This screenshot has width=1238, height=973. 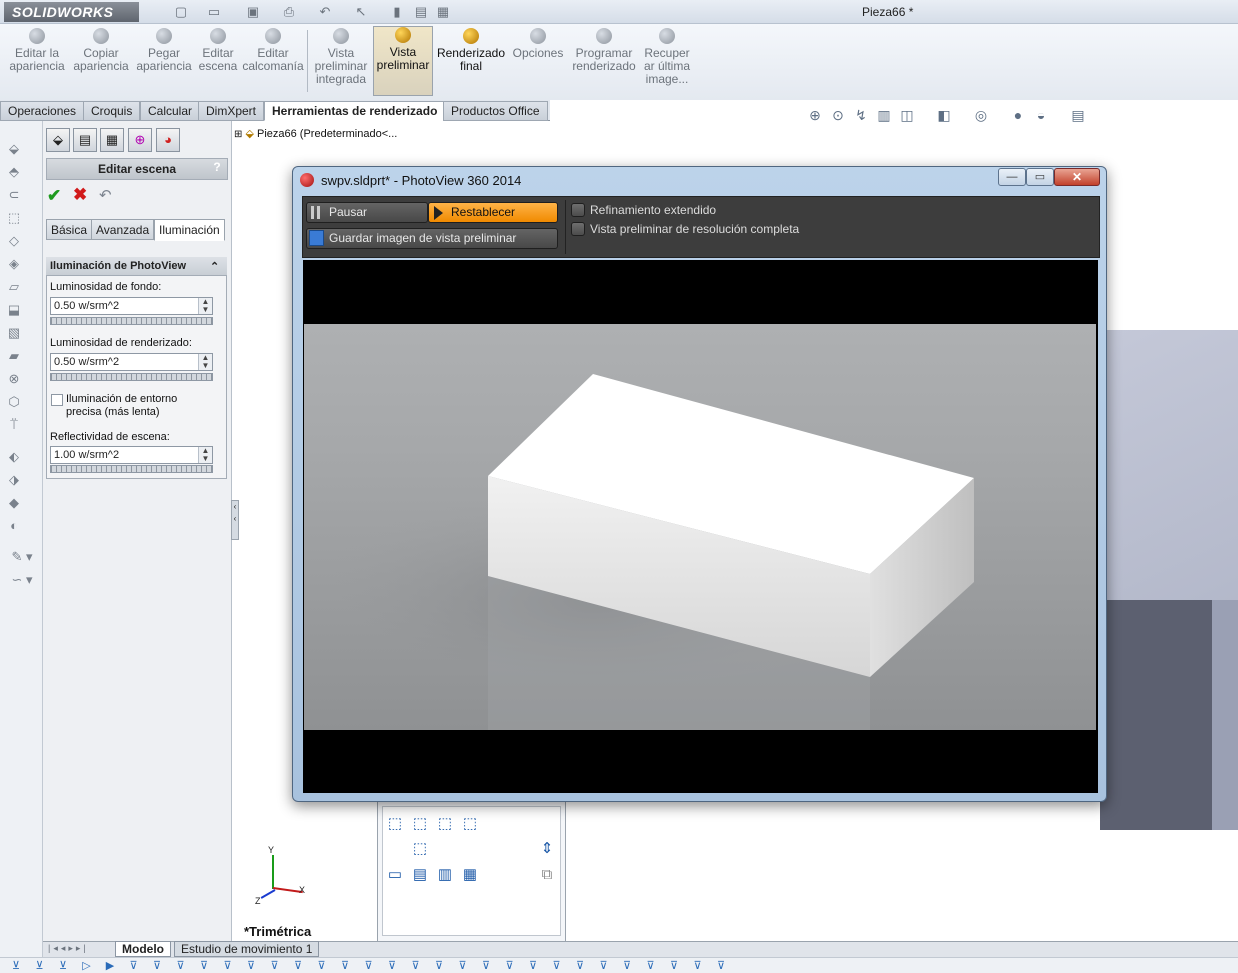 What do you see at coordinates (445, 824) in the screenshot?
I see `left-view-icon: ⬚` at bounding box center [445, 824].